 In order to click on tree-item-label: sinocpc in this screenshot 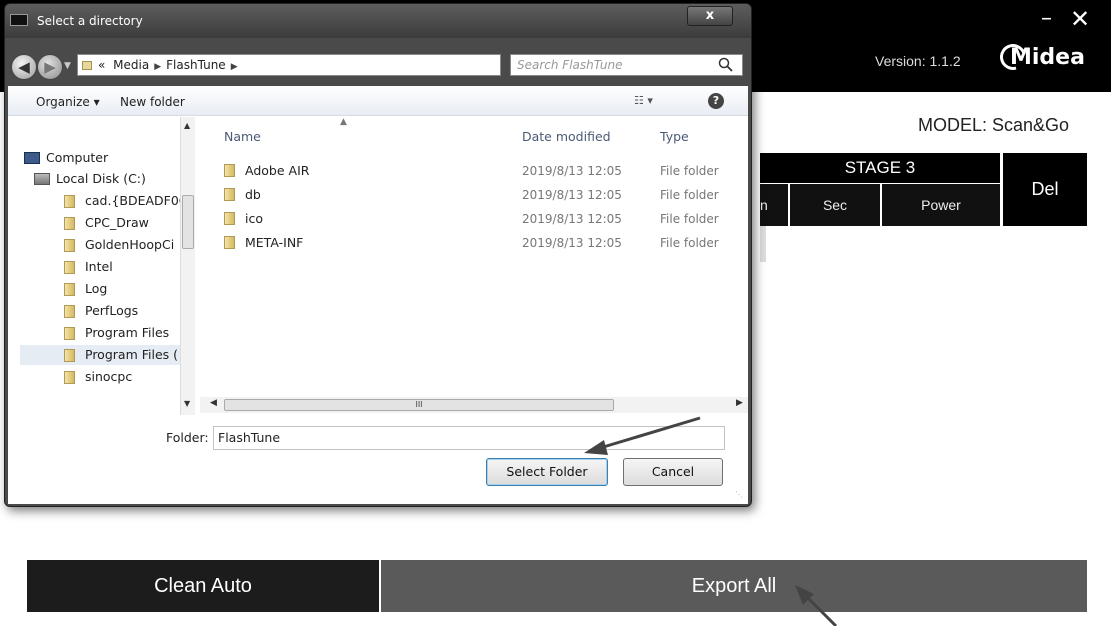, I will do `click(109, 376)`.